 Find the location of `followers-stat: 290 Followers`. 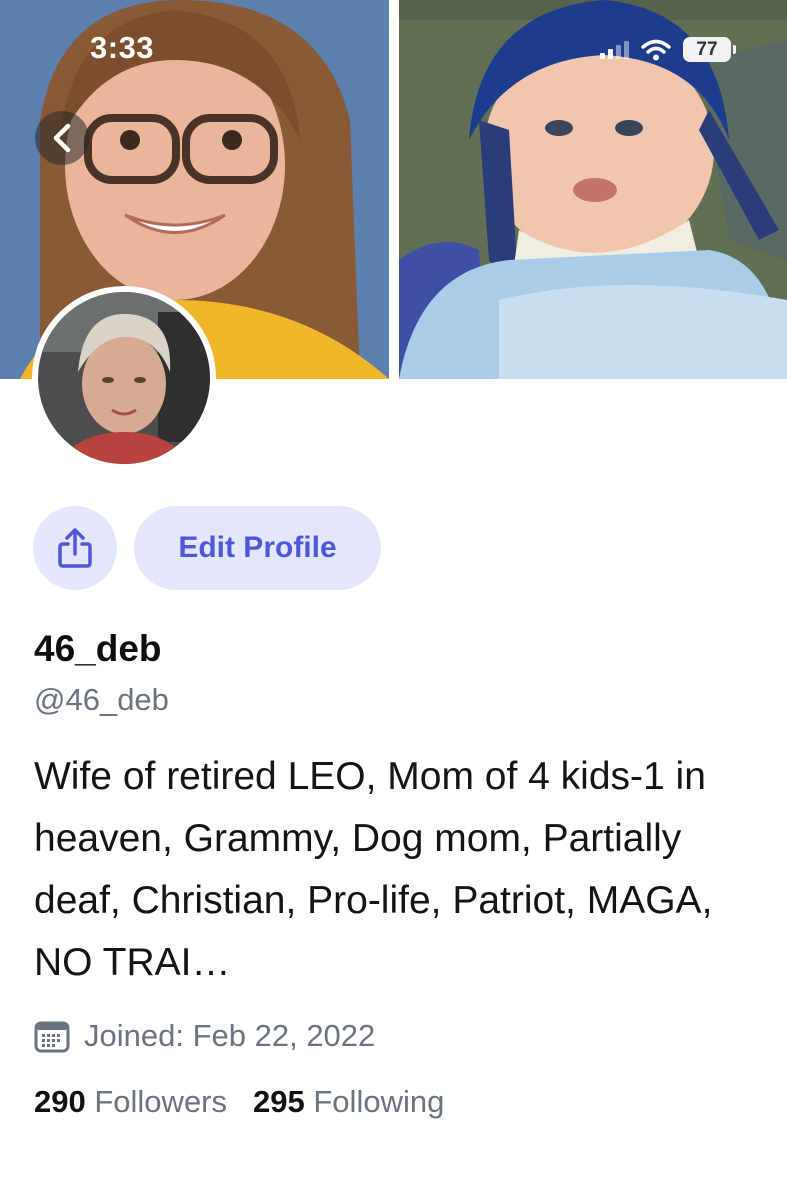

followers-stat: 290 Followers is located at coordinates (130, 1102).